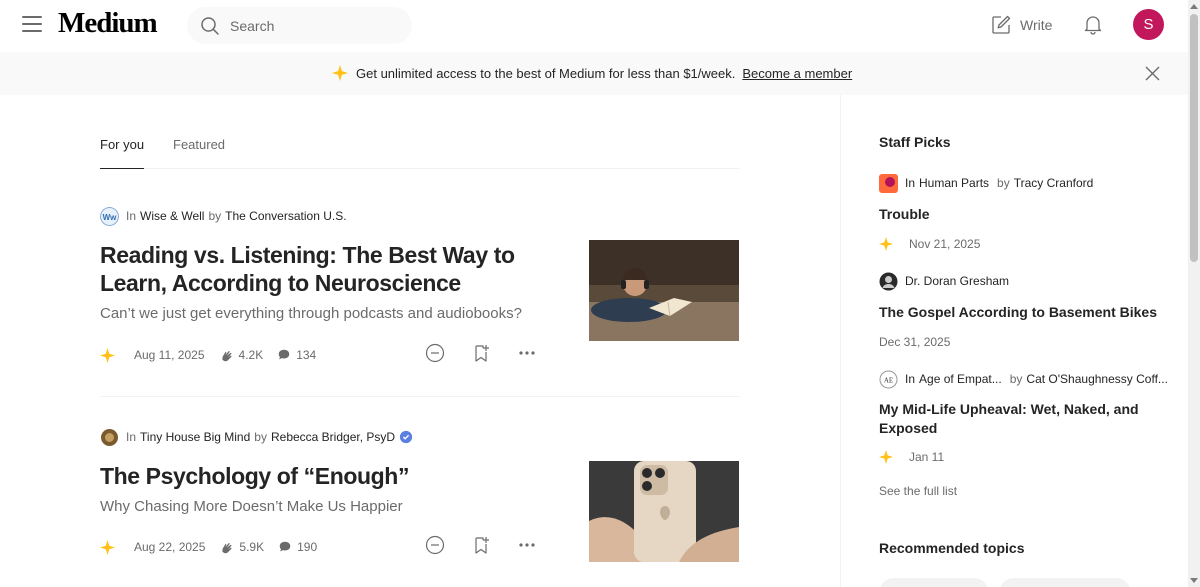 The width and height of the screenshot is (1200, 587). I want to click on publication-logo-icon: AE, so click(888, 379).